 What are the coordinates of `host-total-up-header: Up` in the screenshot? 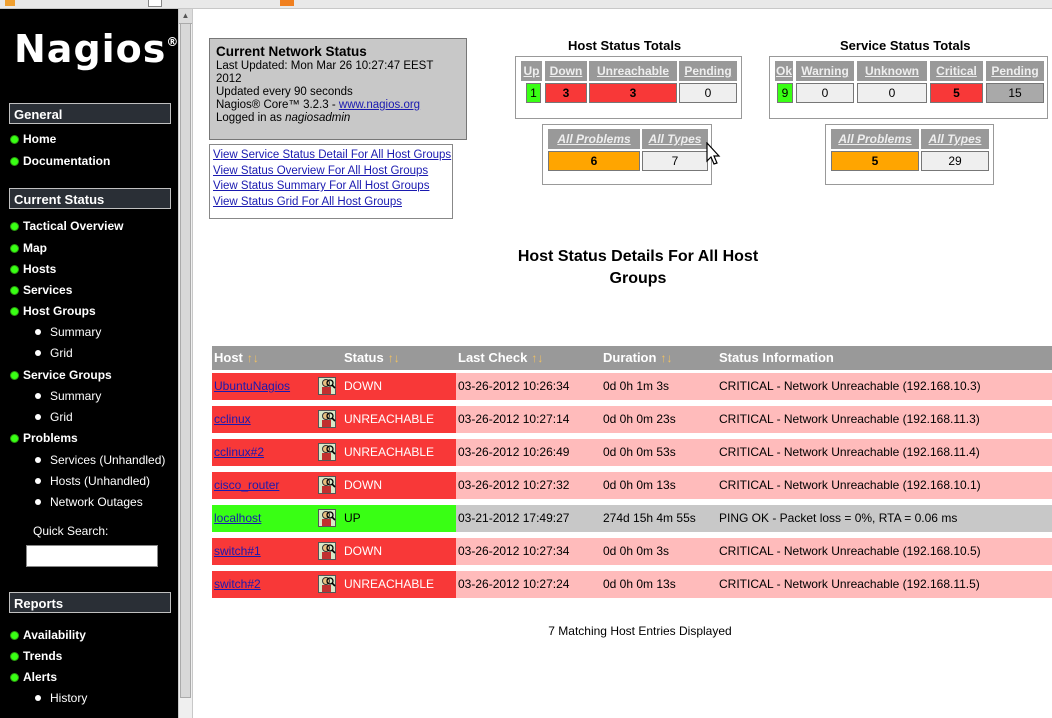 It's located at (531, 71).